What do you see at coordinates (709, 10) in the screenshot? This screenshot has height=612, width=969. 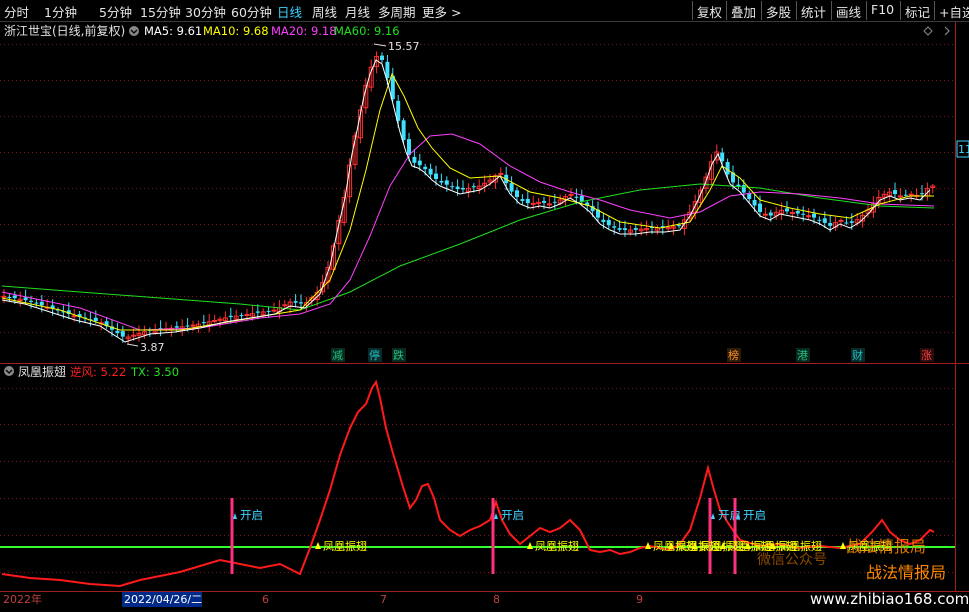 I see `restore-rights-button: 复权` at bounding box center [709, 10].